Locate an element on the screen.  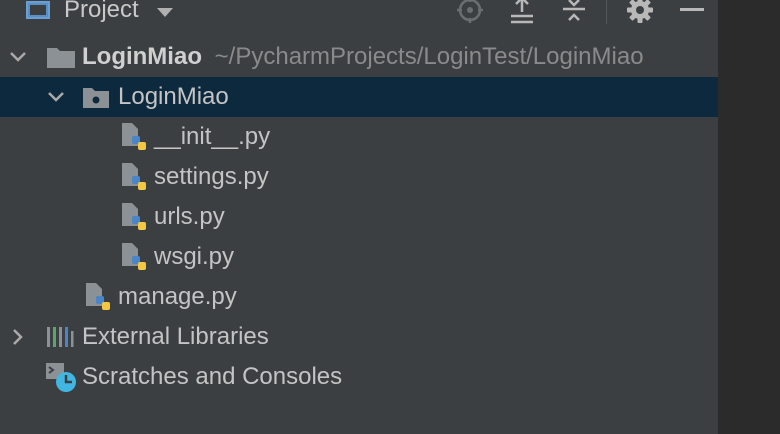
tree-row-file: urls.py is located at coordinates (359, 217).